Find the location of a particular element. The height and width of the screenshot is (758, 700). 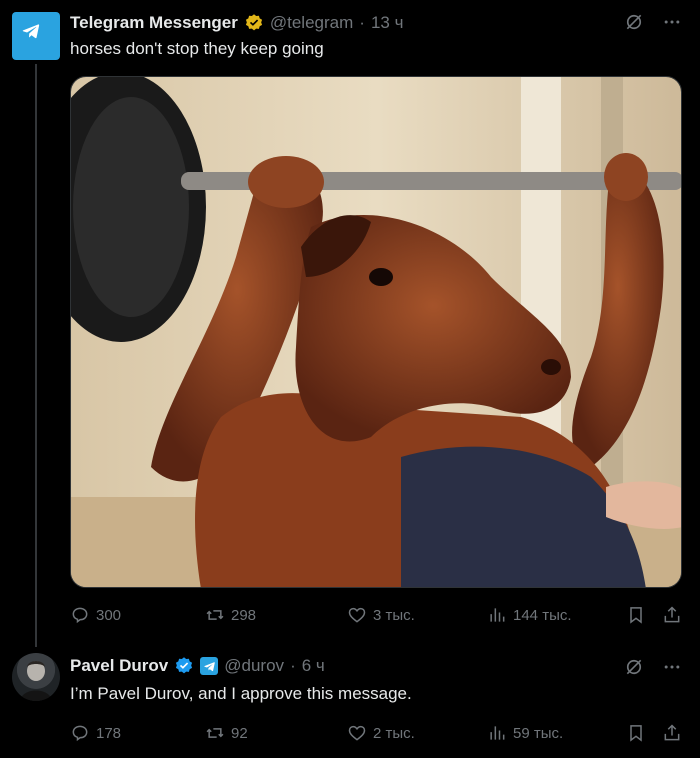

repost-button: 298 is located at coordinates (230, 615).